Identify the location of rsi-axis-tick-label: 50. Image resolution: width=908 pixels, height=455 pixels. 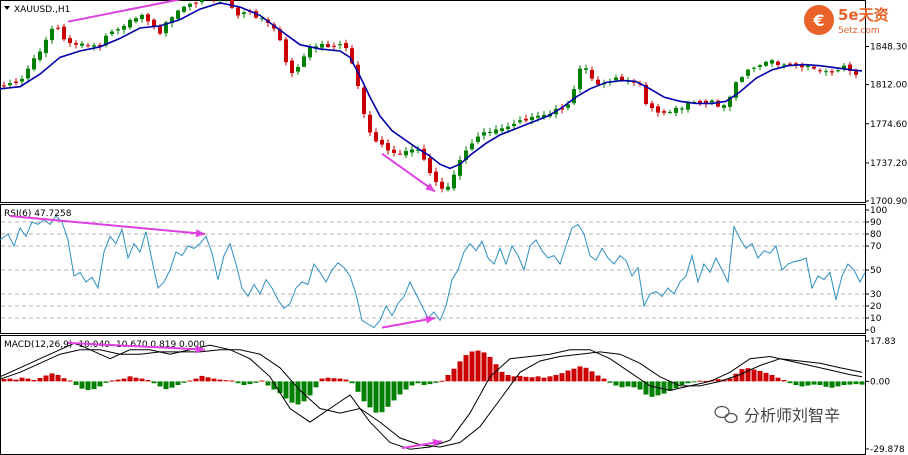
(876, 271).